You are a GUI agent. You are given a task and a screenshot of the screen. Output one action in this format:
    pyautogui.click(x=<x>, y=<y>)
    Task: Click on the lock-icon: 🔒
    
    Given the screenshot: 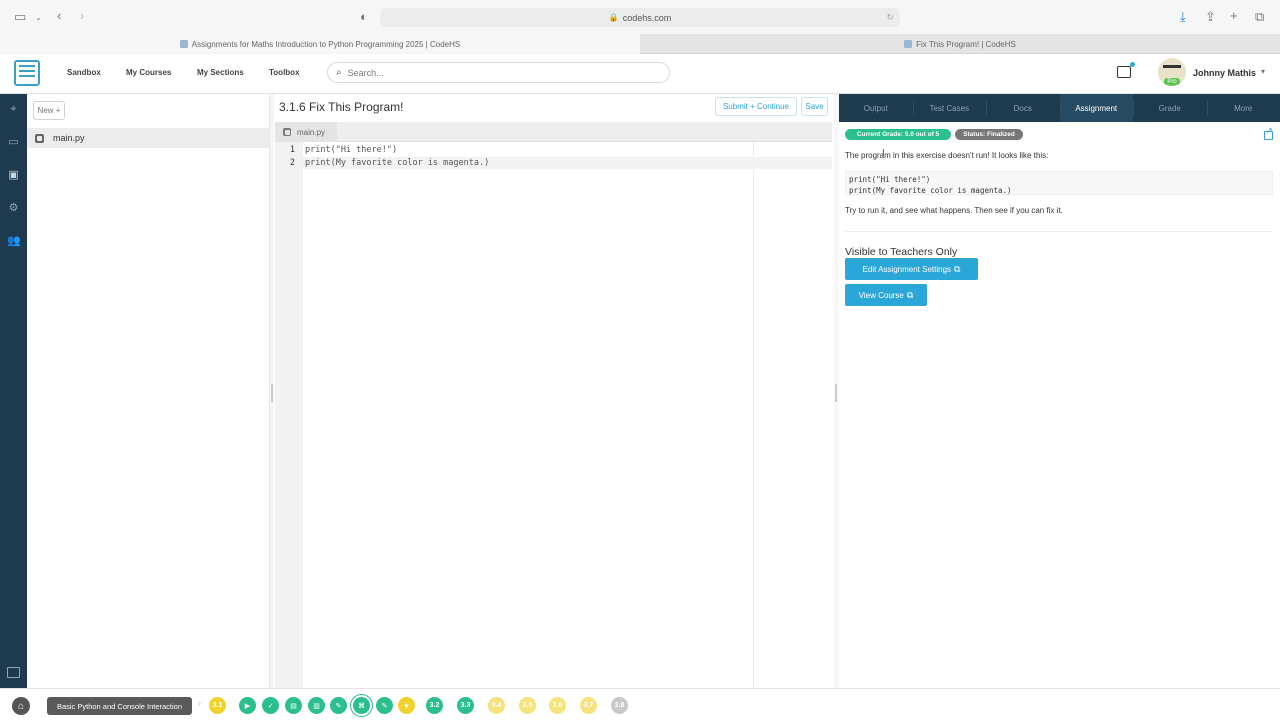 What is the action you would take?
    pyautogui.click(x=613, y=17)
    